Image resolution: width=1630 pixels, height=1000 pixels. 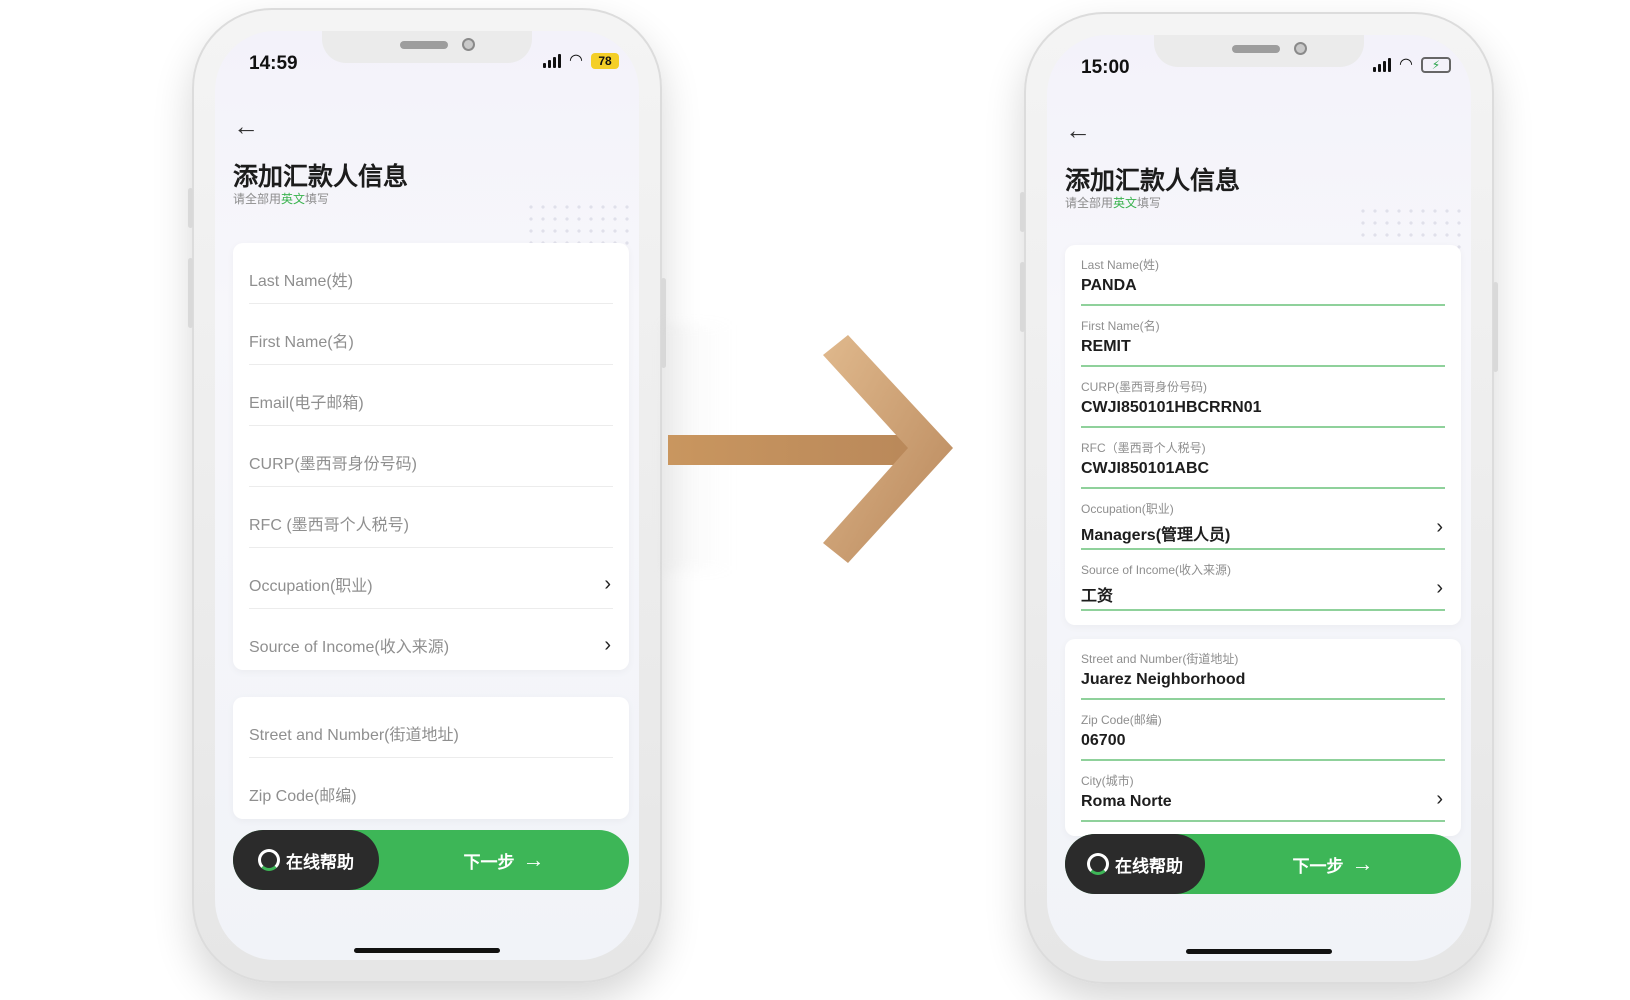 I want to click on field-label: CURP(墨西哥身份号码), so click(x=1144, y=387).